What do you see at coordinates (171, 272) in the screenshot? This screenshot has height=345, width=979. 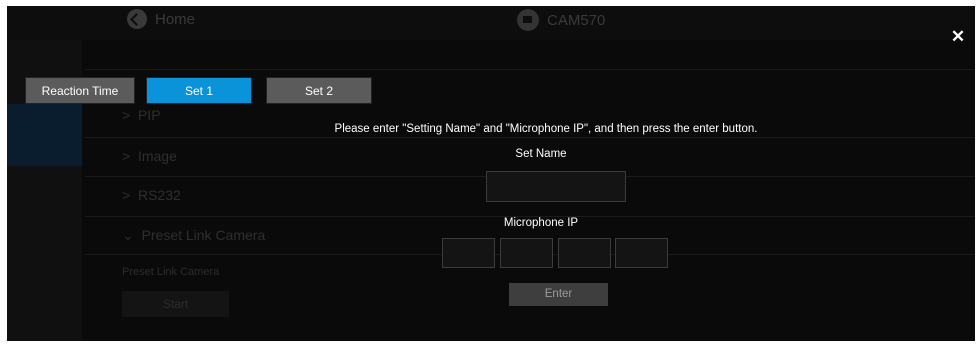 I see `preset-link-camera-sublabel: Preset Link Camera` at bounding box center [171, 272].